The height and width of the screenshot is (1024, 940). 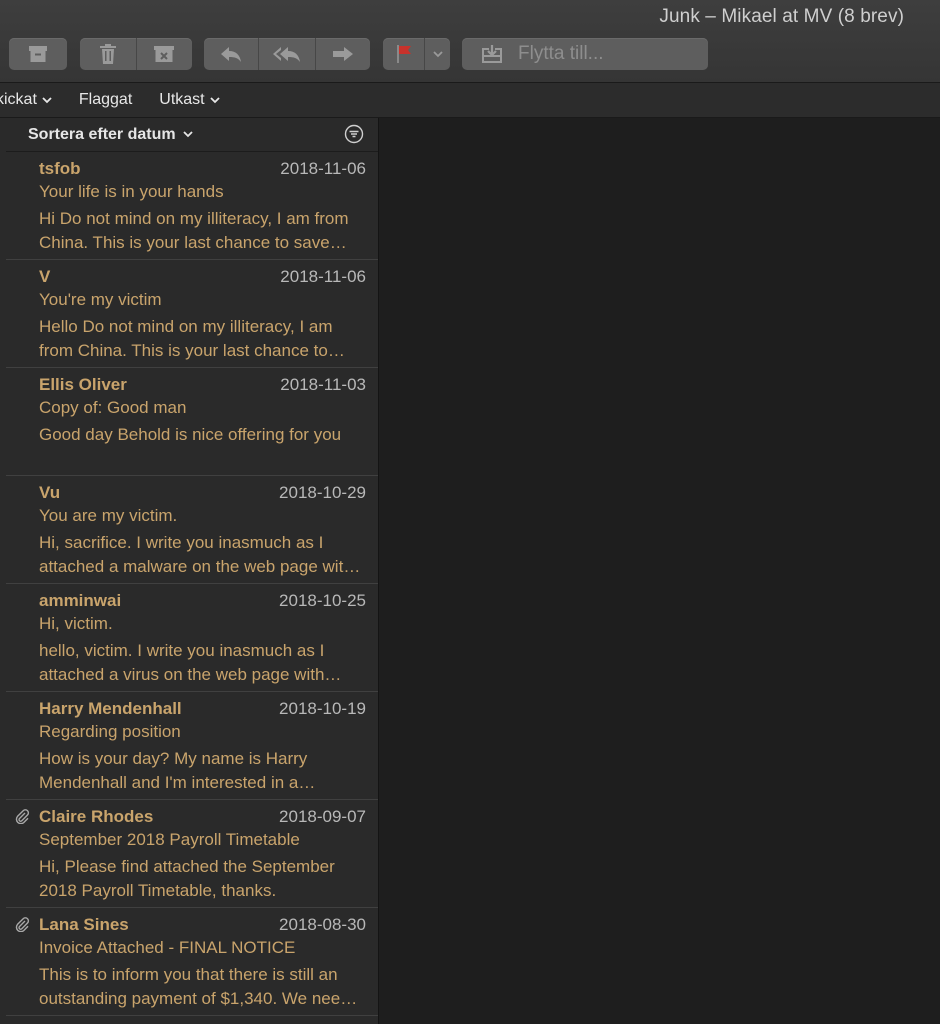 What do you see at coordinates (100, 299) in the screenshot?
I see `message-subject: You're my victim` at bounding box center [100, 299].